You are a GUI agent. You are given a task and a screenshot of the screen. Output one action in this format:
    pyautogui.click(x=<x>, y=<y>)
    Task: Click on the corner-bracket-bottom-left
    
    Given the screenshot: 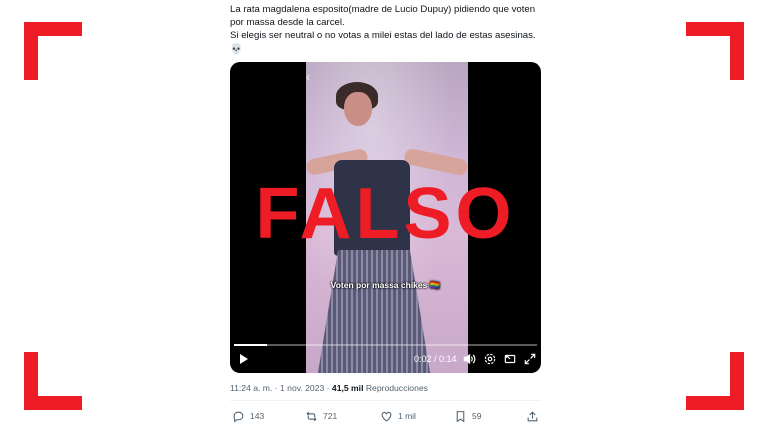 What is the action you would take?
    pyautogui.click(x=53, y=381)
    